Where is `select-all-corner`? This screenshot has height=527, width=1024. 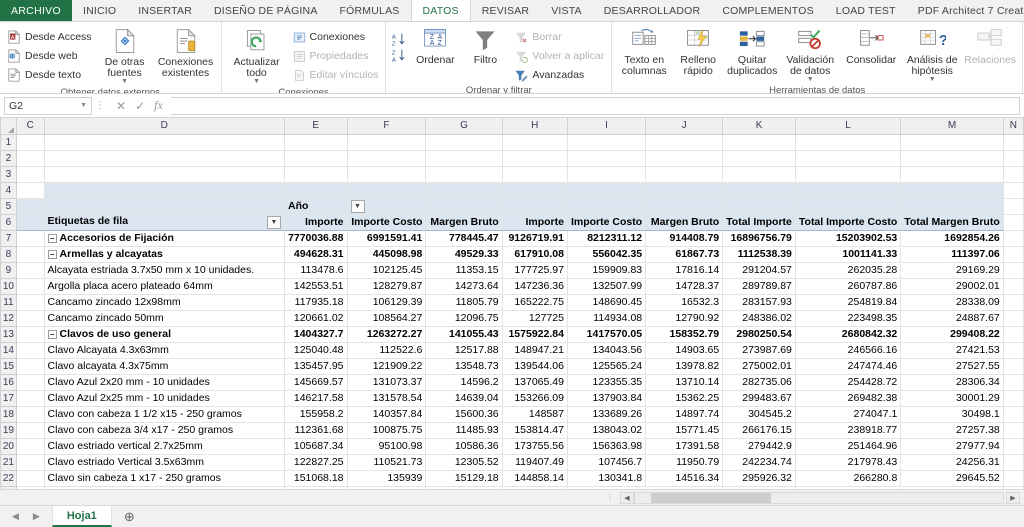 select-all-corner is located at coordinates (8, 126).